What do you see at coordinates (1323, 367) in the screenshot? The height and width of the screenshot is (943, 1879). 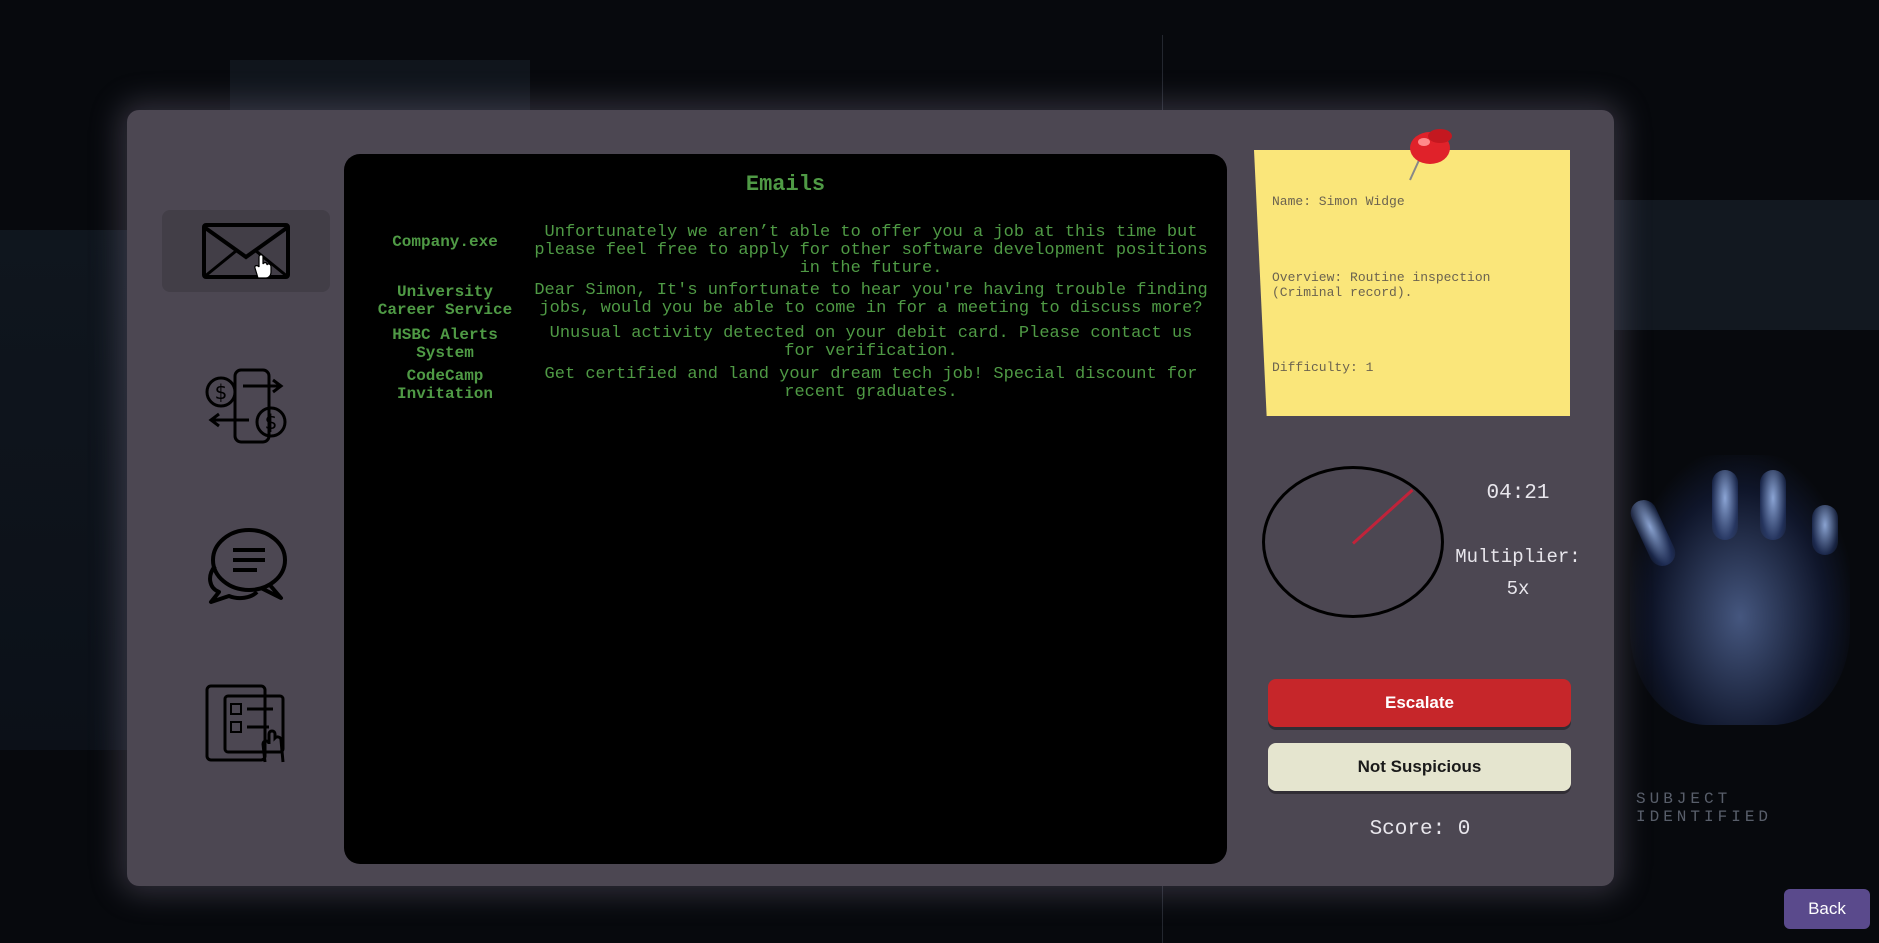 I see `case-difficulty: Difficulty: 1` at bounding box center [1323, 367].